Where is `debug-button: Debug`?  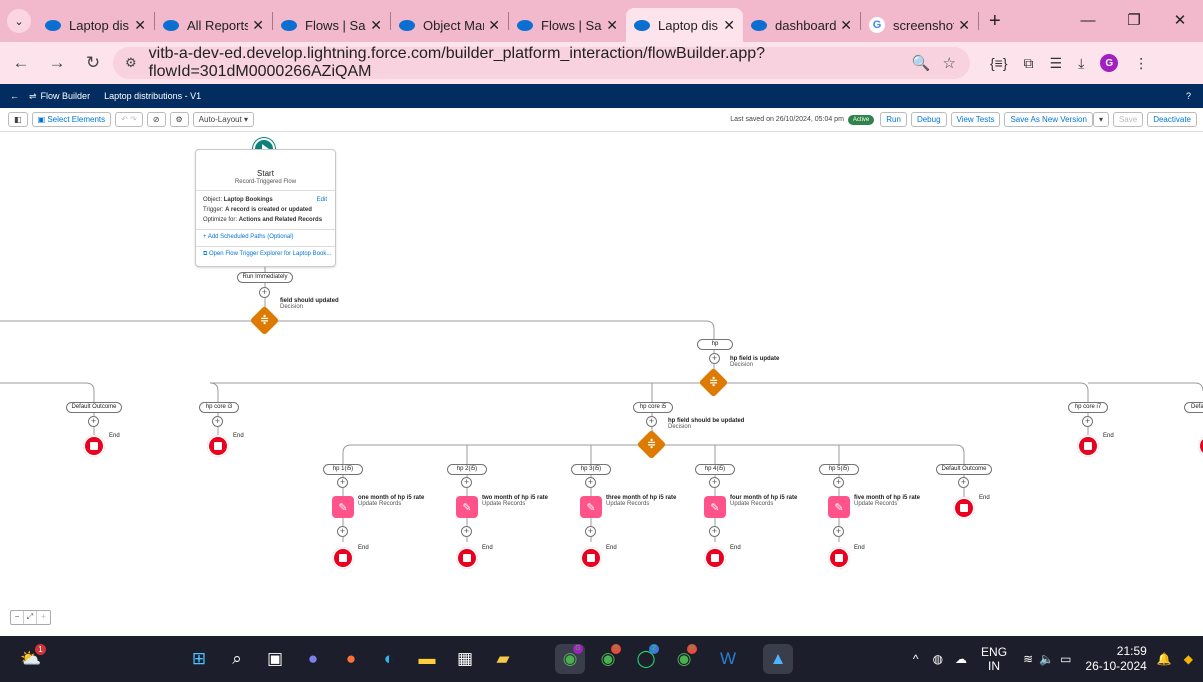 debug-button: Debug is located at coordinates (928, 119).